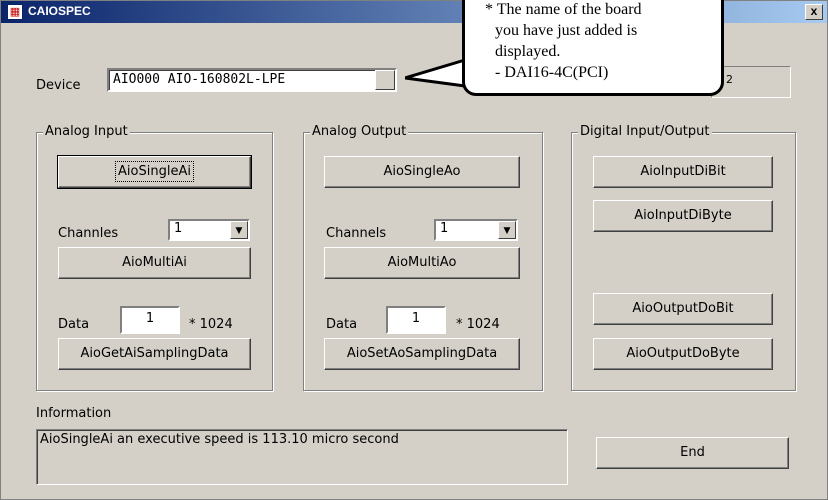  Describe the element at coordinates (566, 30) in the screenshot. I see `callout-line-2: you have just added is` at that location.